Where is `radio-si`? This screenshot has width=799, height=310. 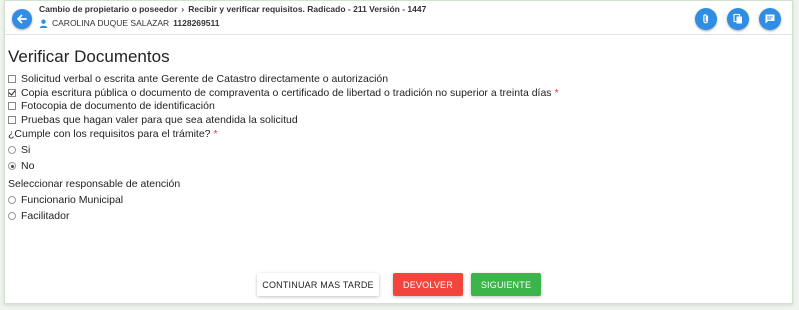
radio-si is located at coordinates (12, 150).